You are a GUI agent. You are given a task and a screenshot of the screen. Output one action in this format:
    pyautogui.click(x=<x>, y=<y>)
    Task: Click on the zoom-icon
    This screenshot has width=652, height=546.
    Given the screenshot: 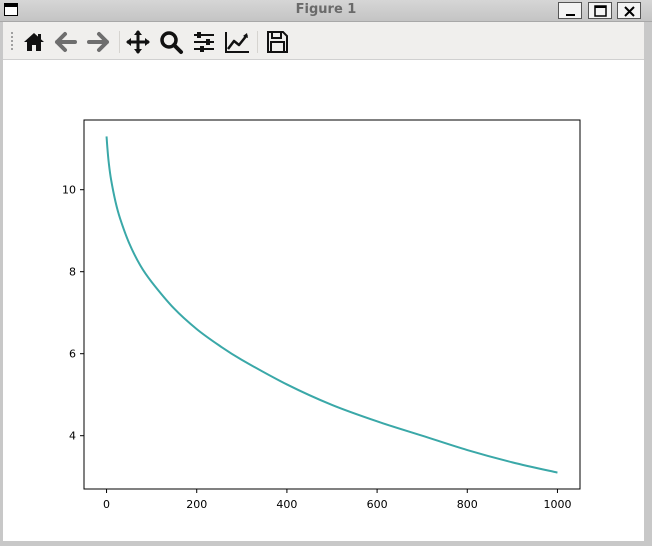 What is the action you would take?
    pyautogui.click(x=171, y=42)
    